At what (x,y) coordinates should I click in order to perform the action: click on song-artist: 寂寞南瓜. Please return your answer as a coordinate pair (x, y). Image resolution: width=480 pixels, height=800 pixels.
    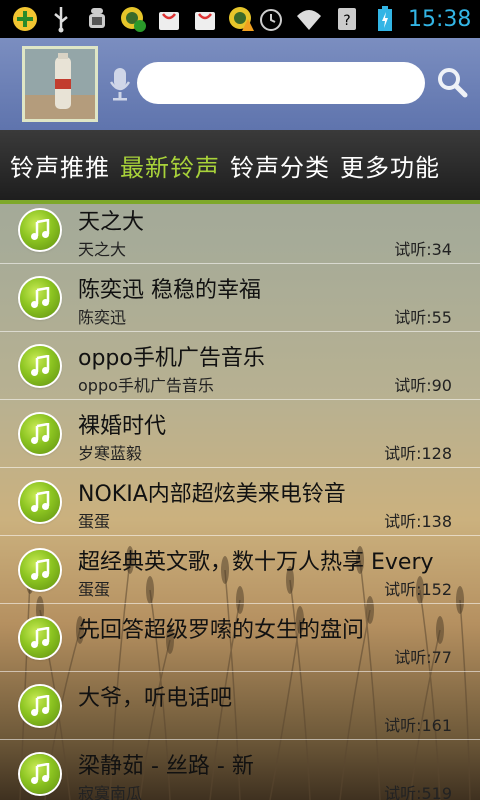
    Looking at the image, I should click on (110, 792).